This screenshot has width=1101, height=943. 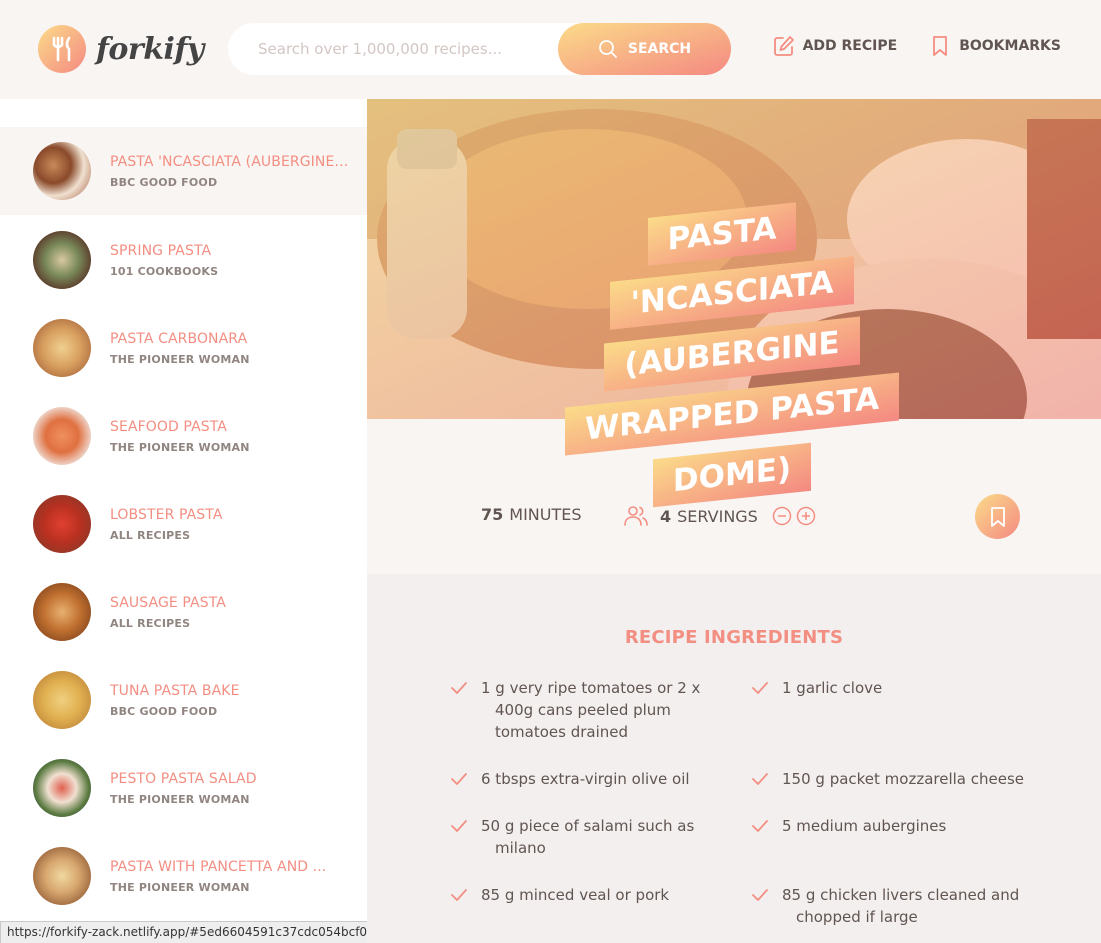 I want to click on ingredient-text: 1 garlic clove, so click(x=832, y=688).